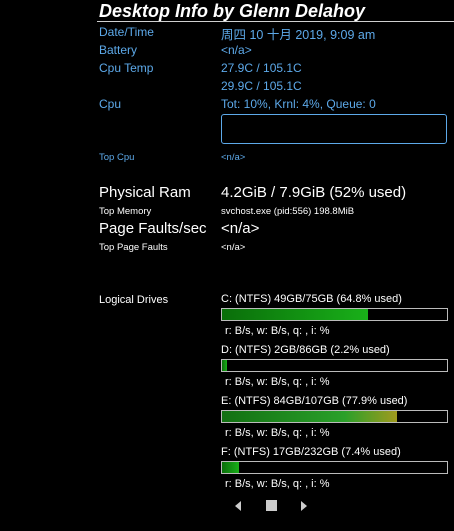  I want to click on physical-ram-label: Physical Ram, so click(145, 192).